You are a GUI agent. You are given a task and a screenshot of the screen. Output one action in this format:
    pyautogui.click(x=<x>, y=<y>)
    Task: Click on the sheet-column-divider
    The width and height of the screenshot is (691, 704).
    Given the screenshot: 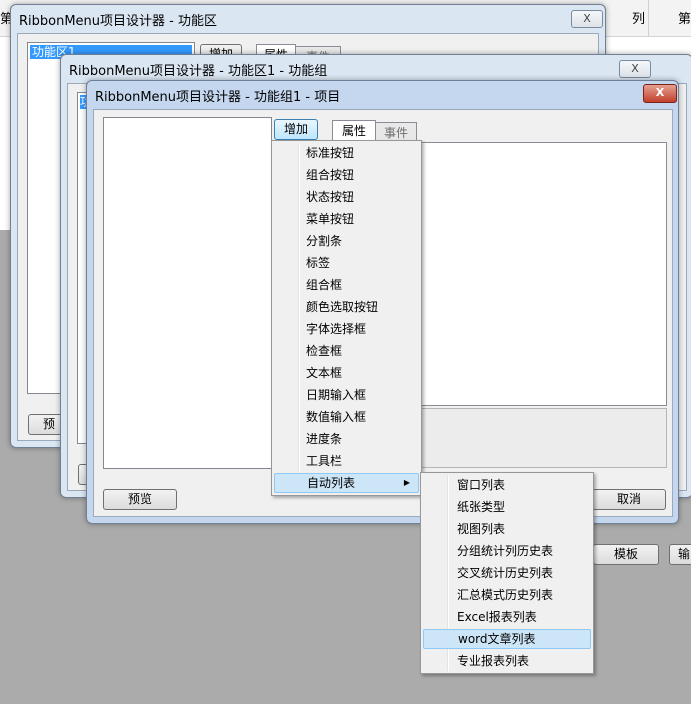 What is the action you would take?
    pyautogui.click(x=648, y=18)
    